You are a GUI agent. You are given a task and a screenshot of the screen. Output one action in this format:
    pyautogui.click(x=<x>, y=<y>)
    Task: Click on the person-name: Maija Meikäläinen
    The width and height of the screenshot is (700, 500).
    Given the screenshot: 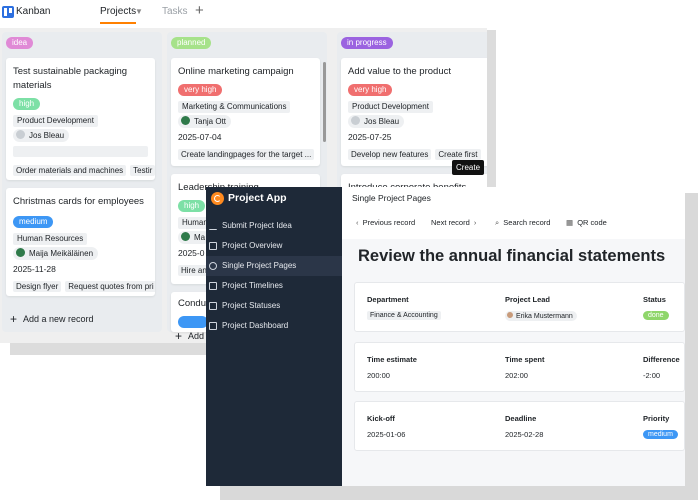 What is the action you would take?
    pyautogui.click(x=61, y=253)
    